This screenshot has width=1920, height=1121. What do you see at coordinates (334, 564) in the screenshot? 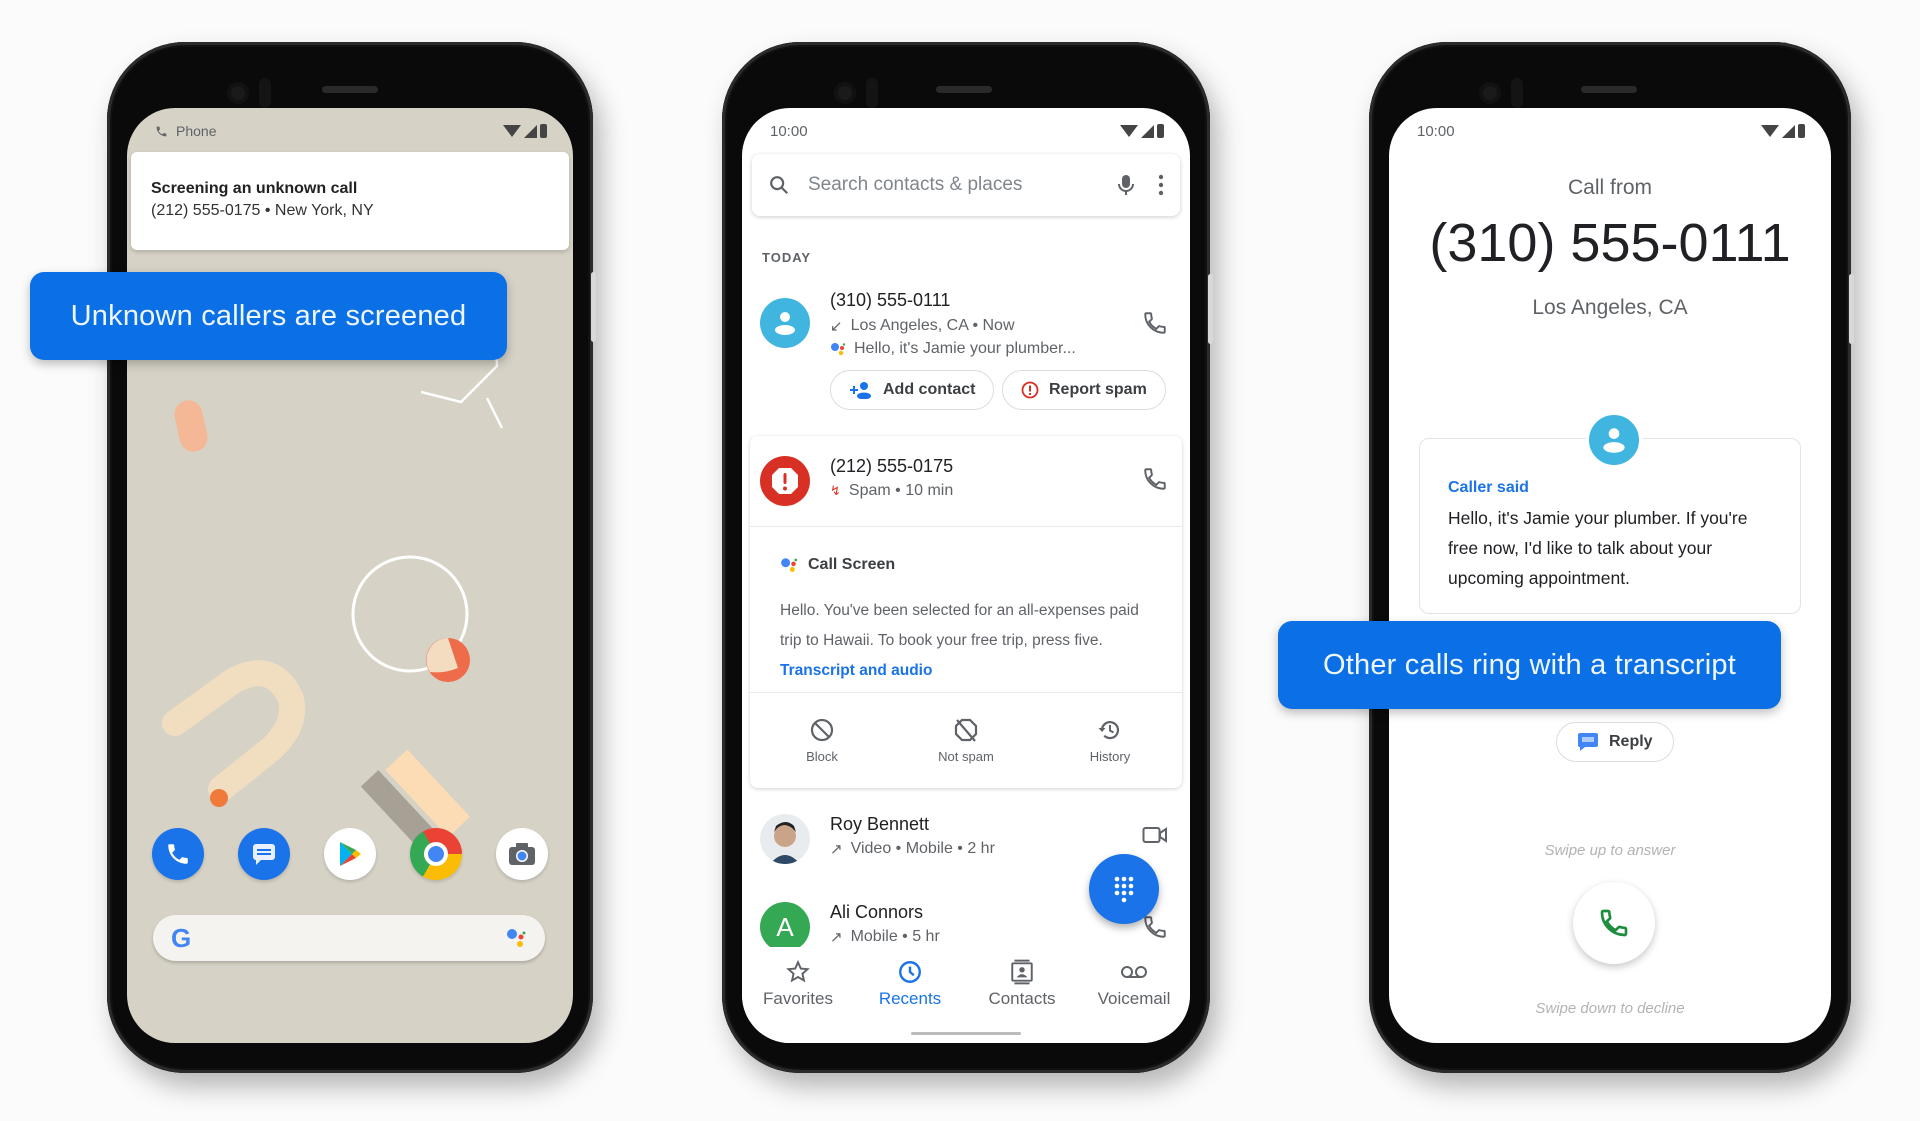
I see `wallpaper-art` at bounding box center [334, 564].